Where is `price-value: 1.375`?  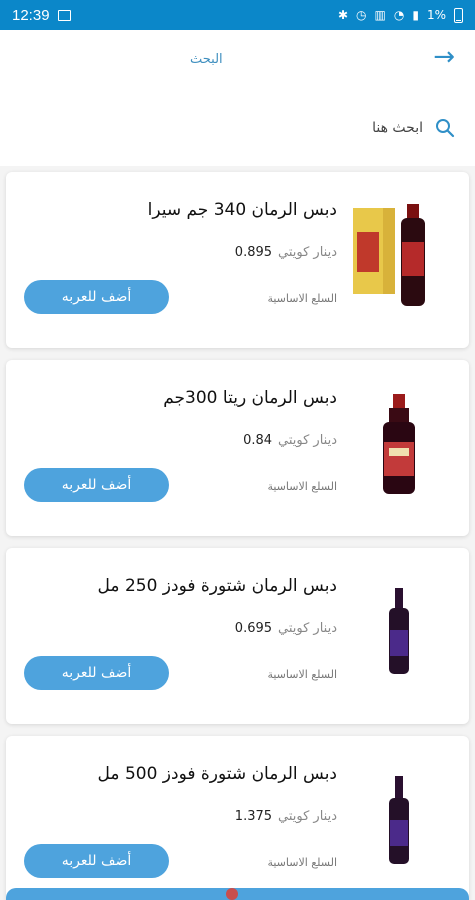 price-value: 1.375 is located at coordinates (253, 816).